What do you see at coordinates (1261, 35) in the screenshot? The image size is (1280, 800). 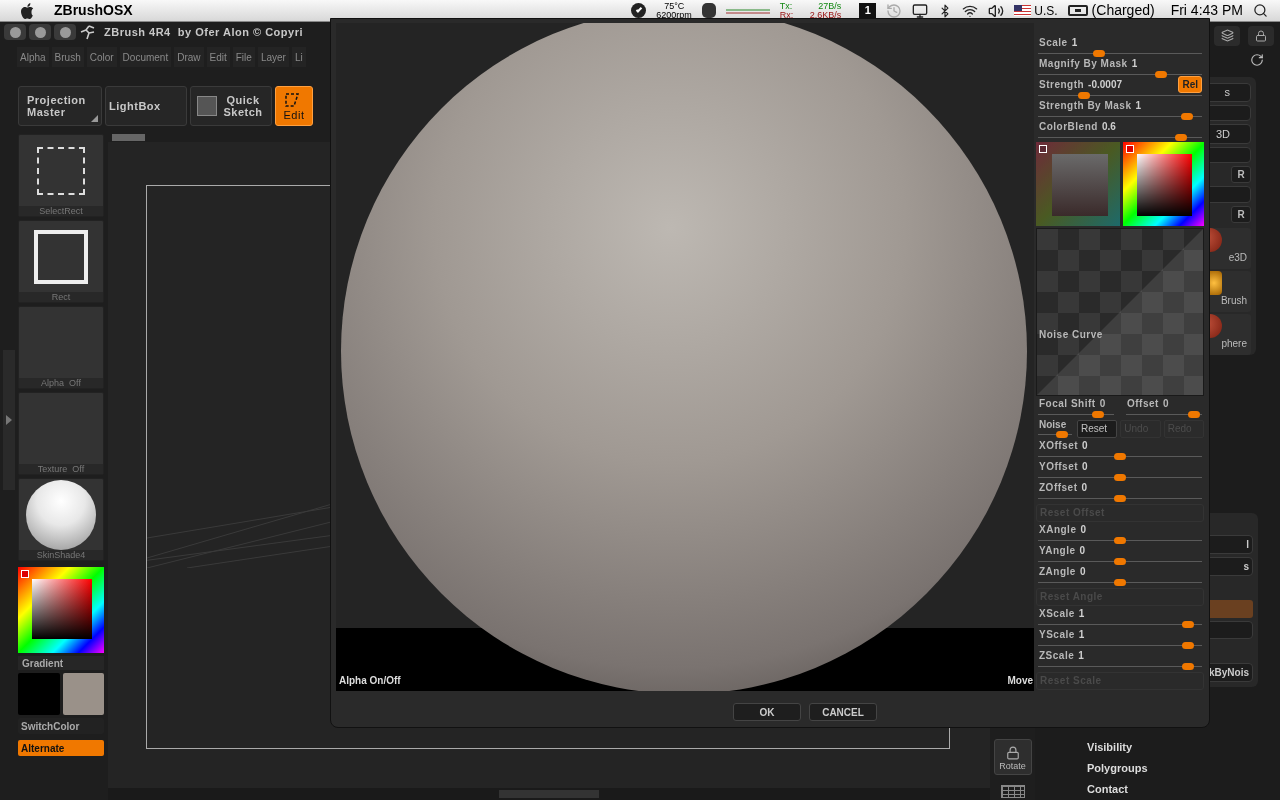 I see `lock-button` at bounding box center [1261, 35].